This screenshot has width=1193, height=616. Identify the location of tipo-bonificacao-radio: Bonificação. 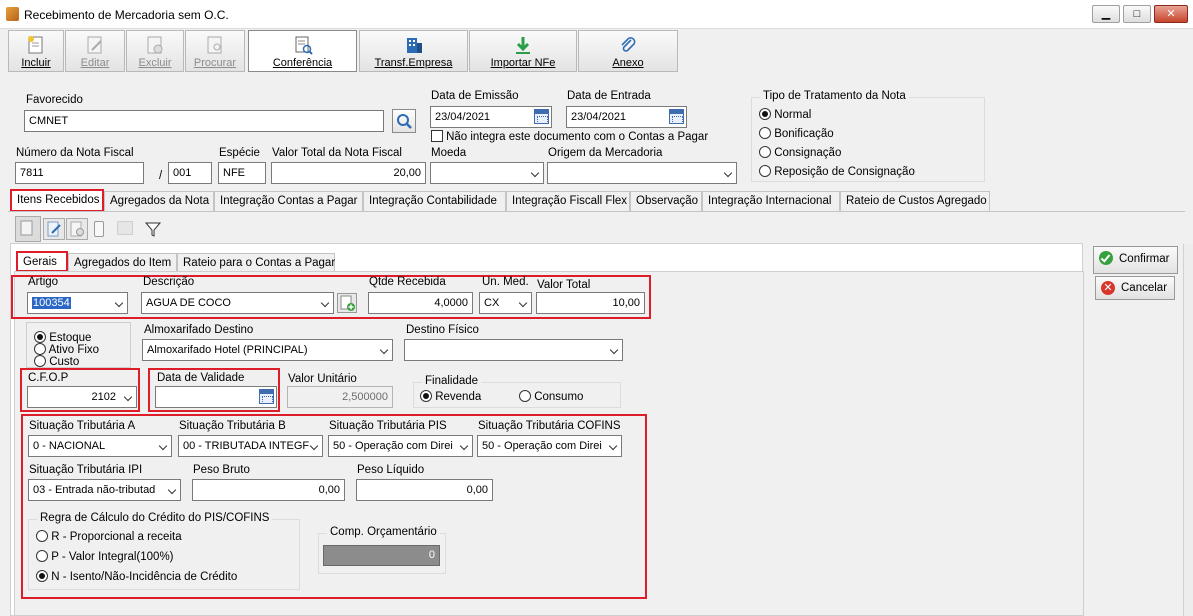
(796, 133).